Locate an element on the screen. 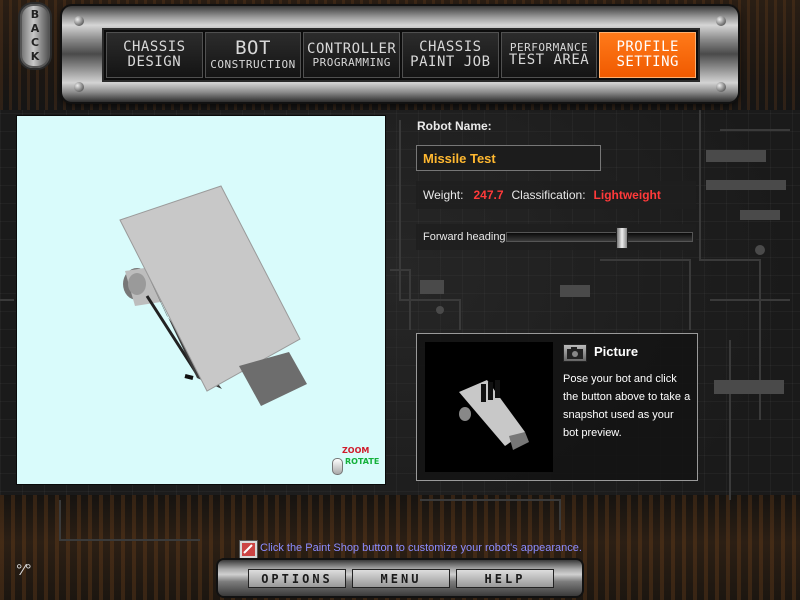 Image resolution: width=800 pixels, height=600 pixels. classification-value: Lightweight is located at coordinates (627, 195).